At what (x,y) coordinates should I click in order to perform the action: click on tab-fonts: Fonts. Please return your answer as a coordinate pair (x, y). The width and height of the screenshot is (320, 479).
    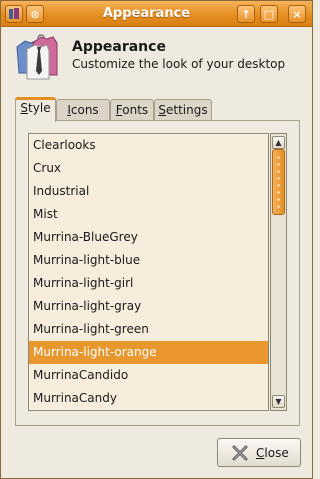
    Looking at the image, I should click on (132, 110).